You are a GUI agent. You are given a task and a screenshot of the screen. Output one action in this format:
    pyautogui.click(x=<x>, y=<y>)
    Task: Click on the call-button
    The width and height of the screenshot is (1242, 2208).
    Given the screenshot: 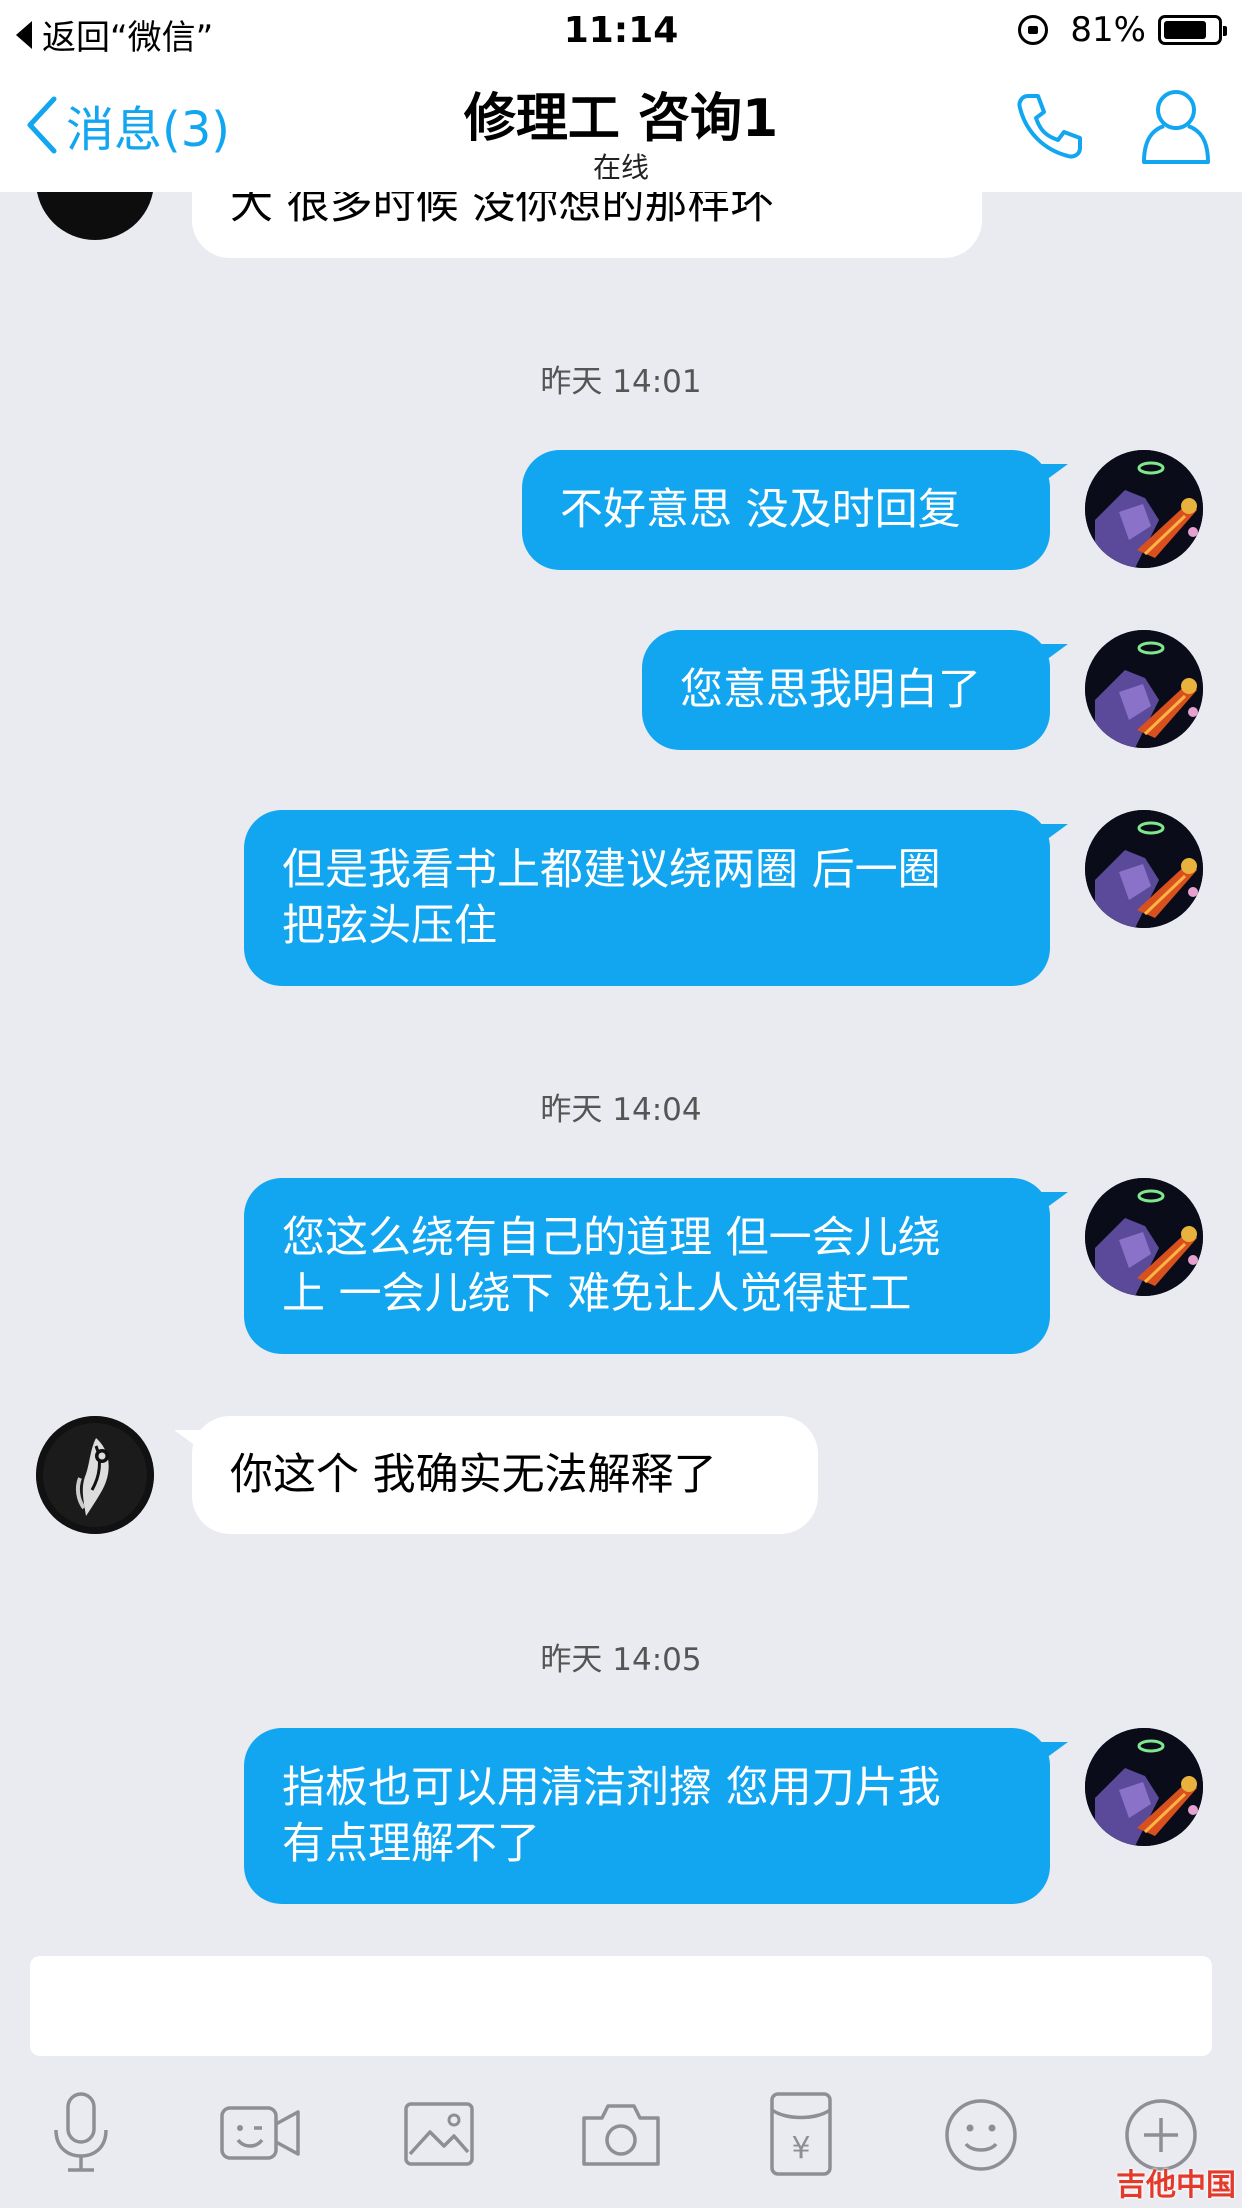 What is the action you would take?
    pyautogui.click(x=1050, y=128)
    